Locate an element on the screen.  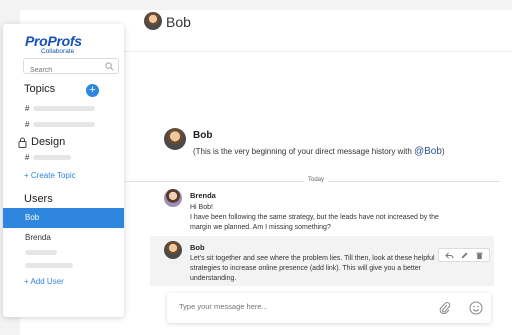
add-topic-button: + is located at coordinates (92, 90).